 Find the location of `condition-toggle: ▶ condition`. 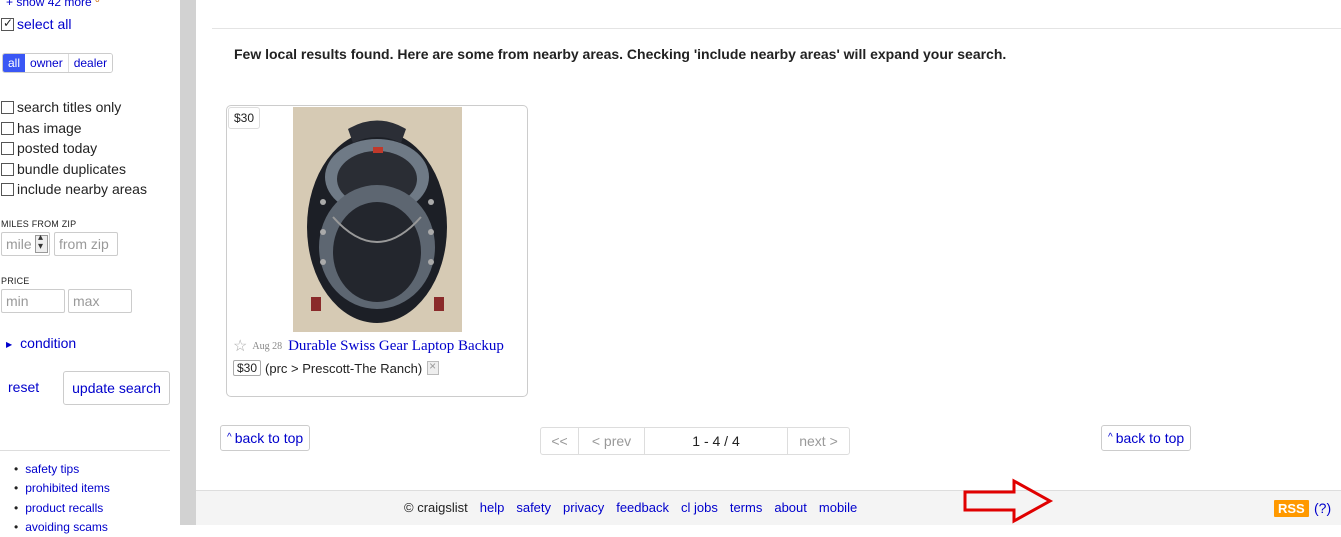

condition-toggle: ▶ condition is located at coordinates (41, 343).